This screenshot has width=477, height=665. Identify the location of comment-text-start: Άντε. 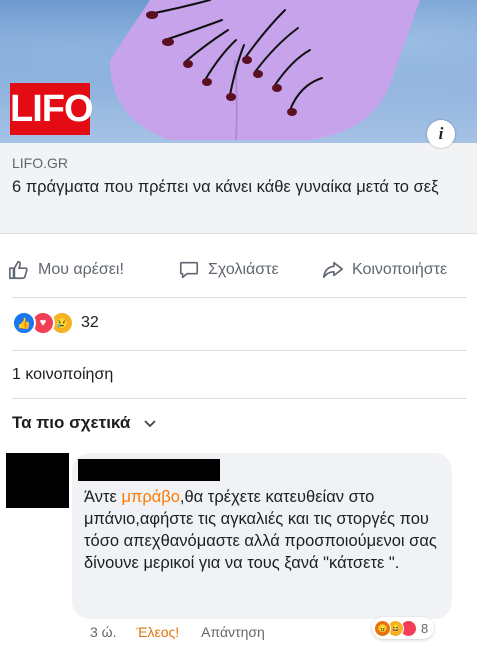
(103, 497).